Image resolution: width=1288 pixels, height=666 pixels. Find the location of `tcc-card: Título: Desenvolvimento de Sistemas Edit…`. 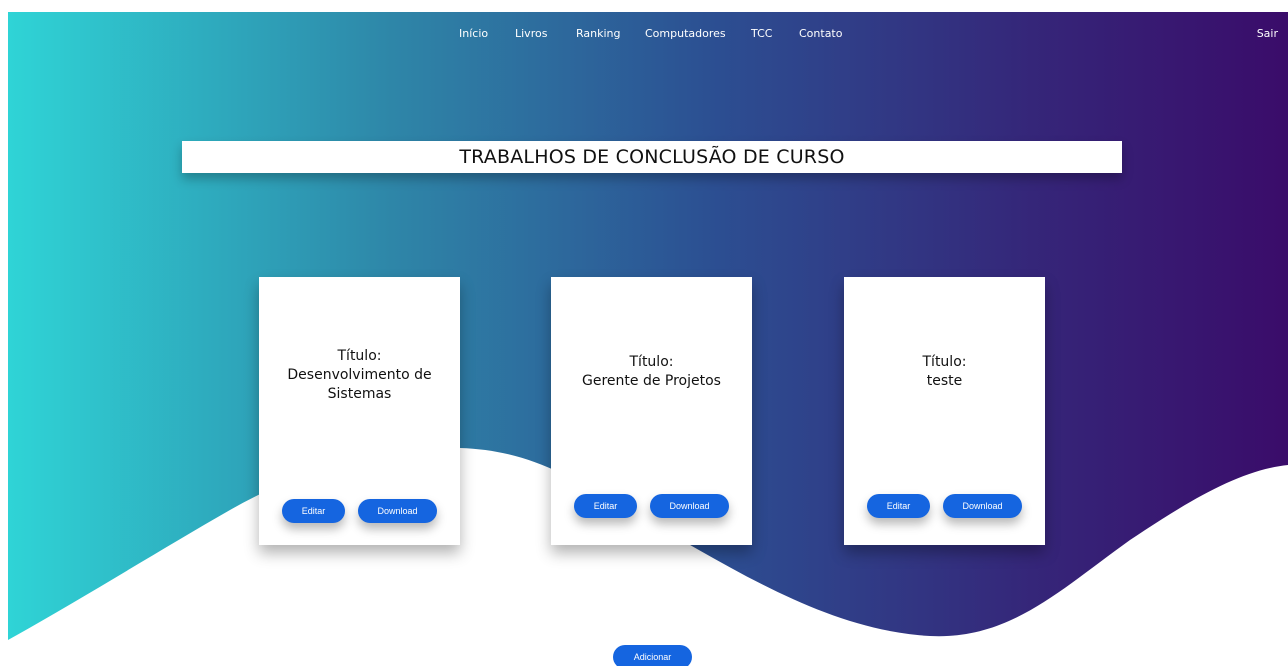

tcc-card: Título: Desenvolvimento de Sistemas Edit… is located at coordinates (359, 411).